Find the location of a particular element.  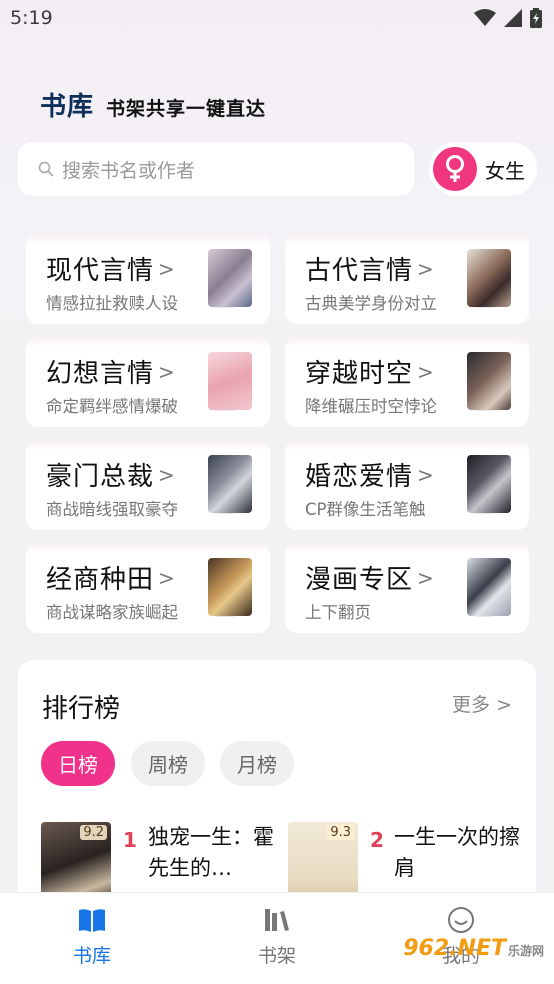

tab-weekly: 周榜 is located at coordinates (168, 763).